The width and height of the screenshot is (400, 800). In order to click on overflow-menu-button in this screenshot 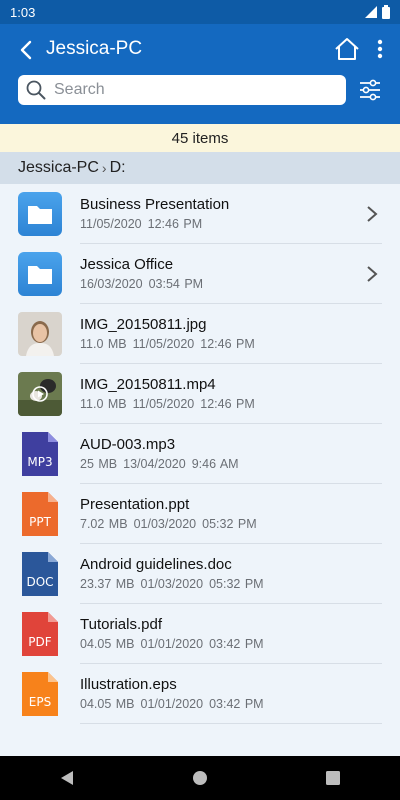, I will do `click(380, 49)`.